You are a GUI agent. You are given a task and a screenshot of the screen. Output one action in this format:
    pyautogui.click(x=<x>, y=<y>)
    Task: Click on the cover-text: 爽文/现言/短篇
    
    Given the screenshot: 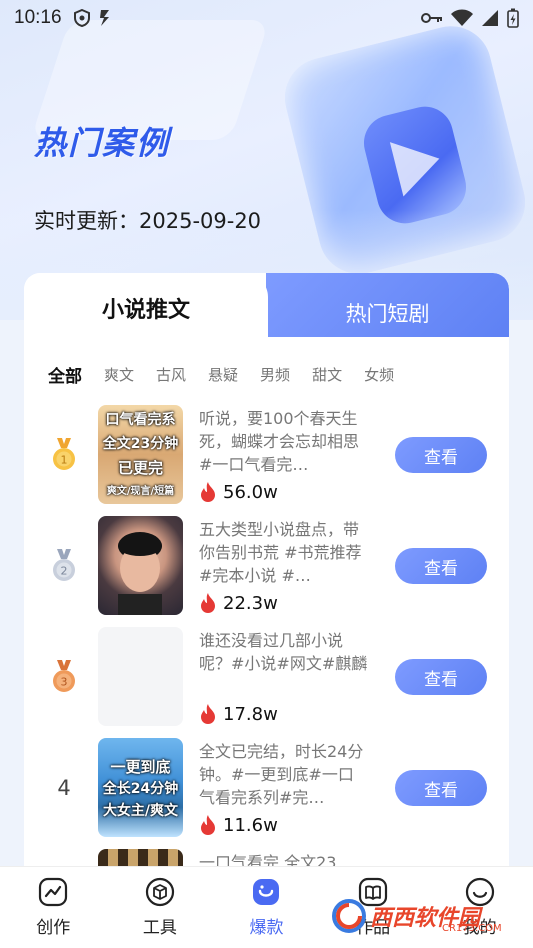 What is the action you would take?
    pyautogui.click(x=140, y=491)
    